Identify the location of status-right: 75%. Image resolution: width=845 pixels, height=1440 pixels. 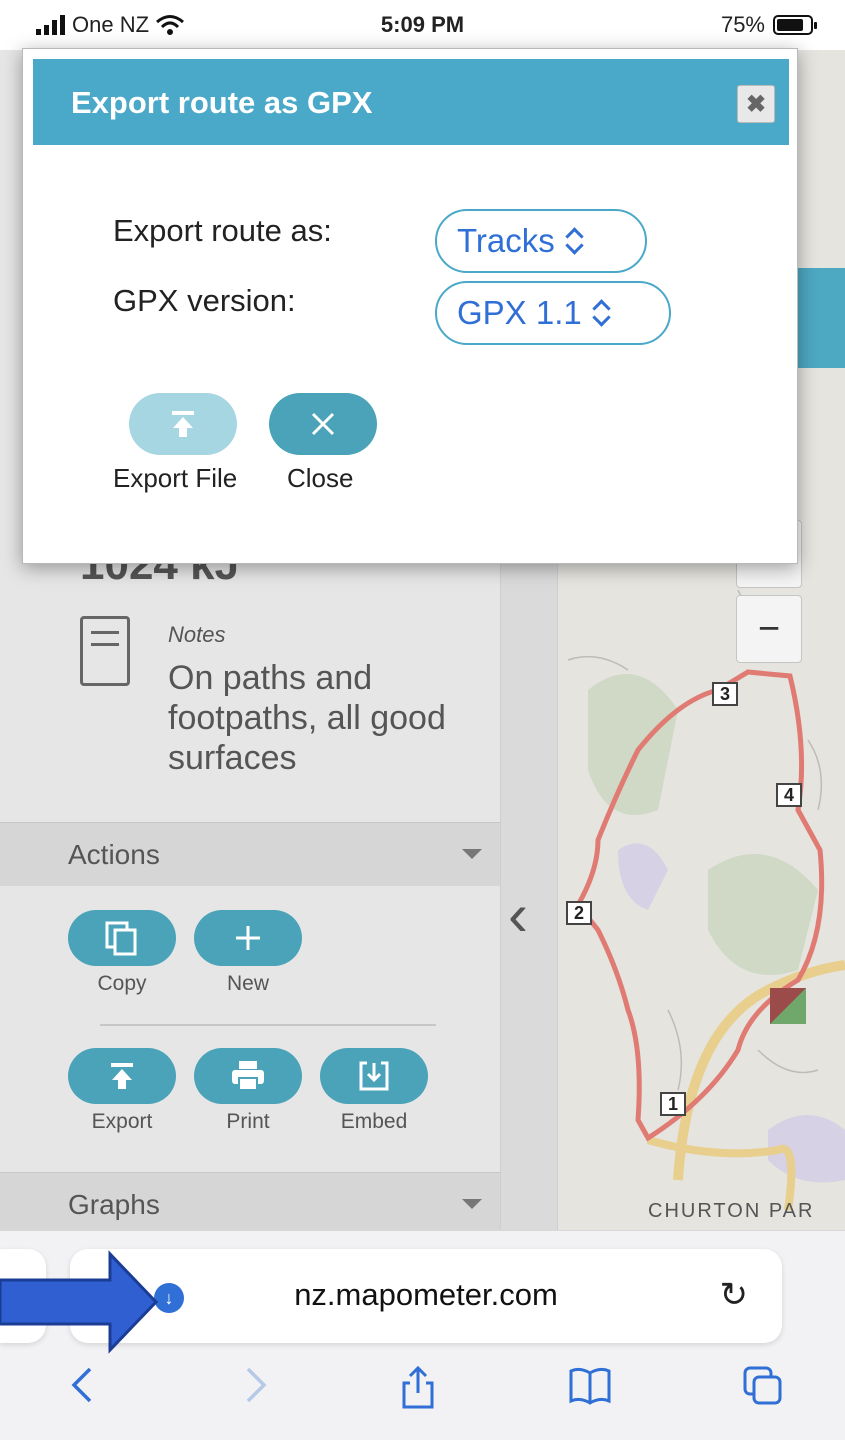
(768, 25).